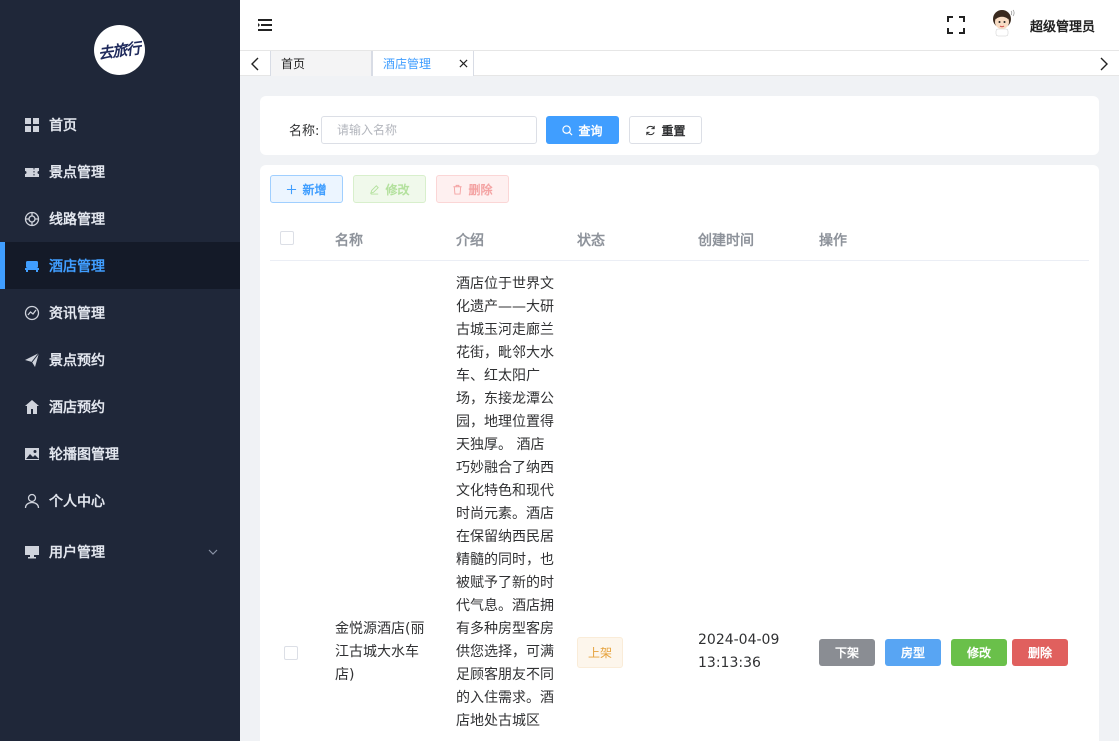 This screenshot has height=741, width=1119. Describe the element at coordinates (429, 130) in the screenshot. I see `name-search-input` at that location.